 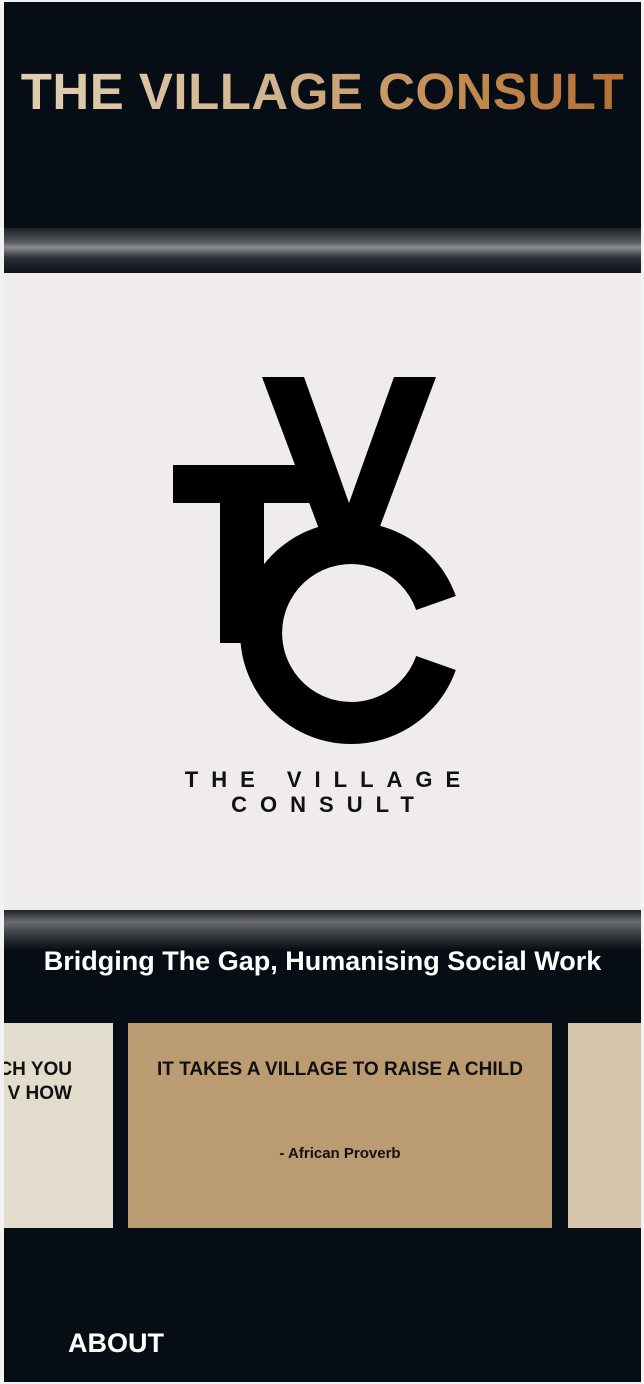 I want to click on quote-text: IT TAKES A VILLAGE TO RAISE A CHILD, so click(x=340, y=1069).